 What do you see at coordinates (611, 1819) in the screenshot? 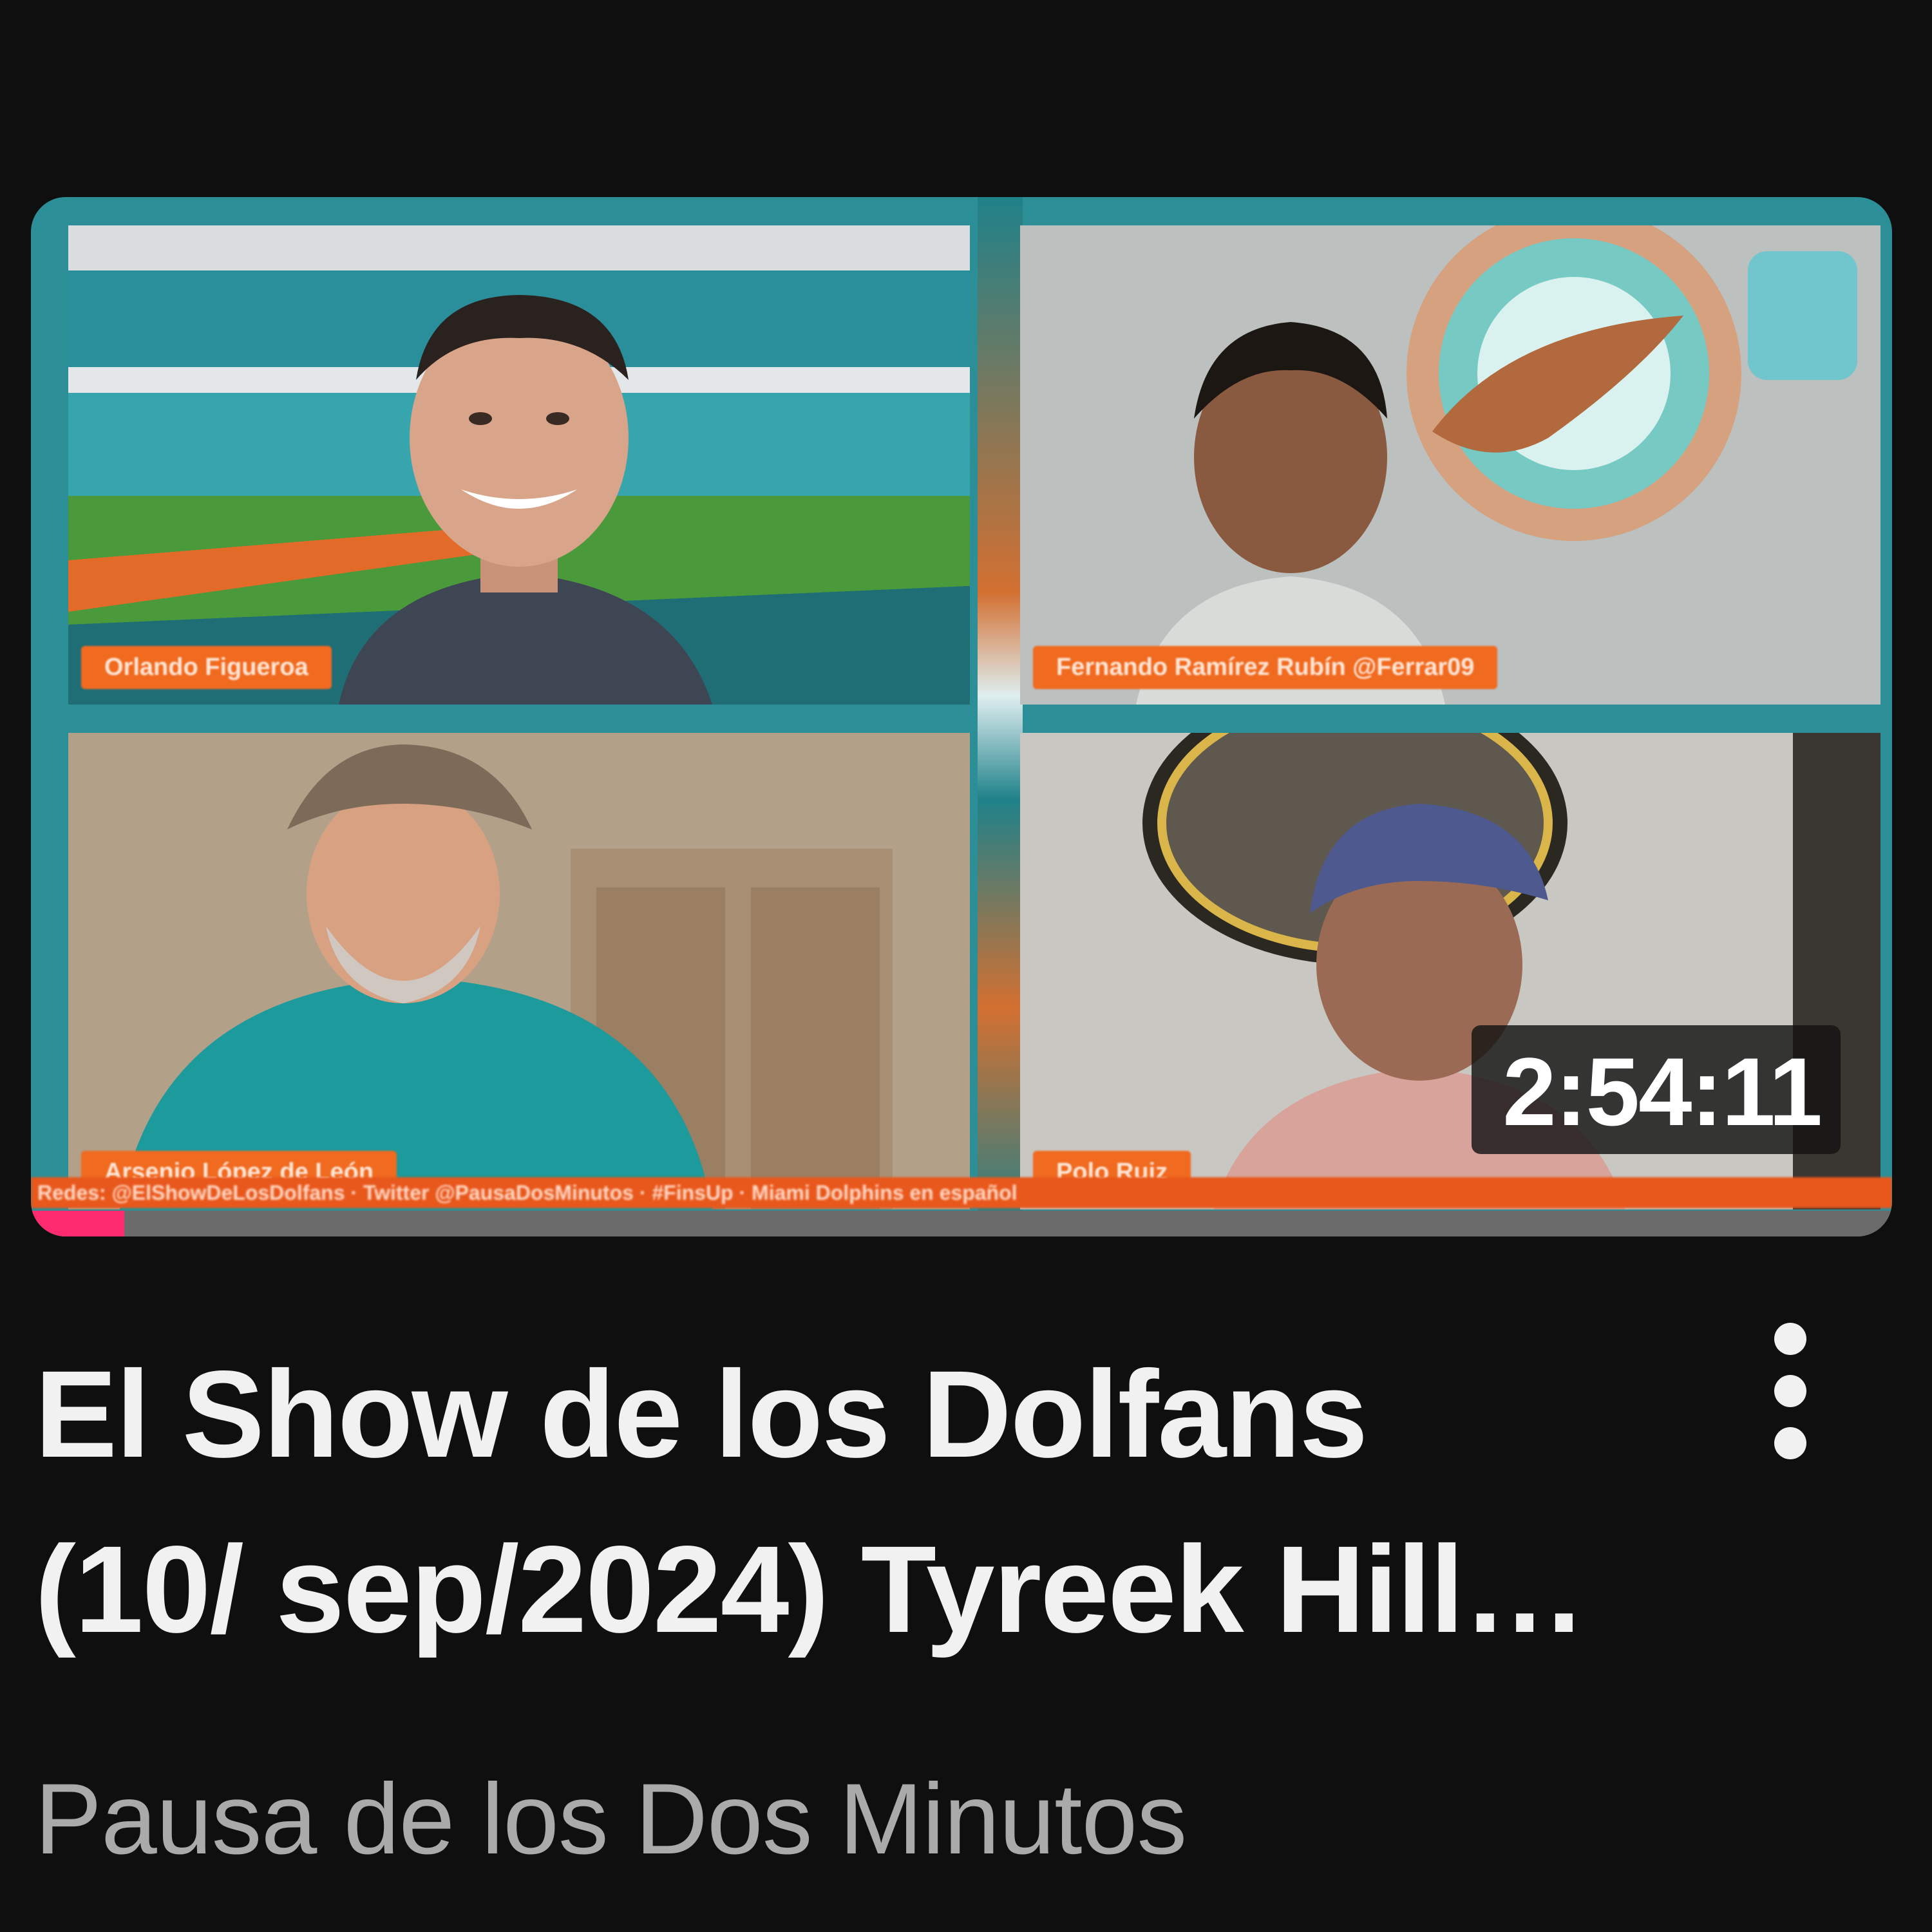
I see `channel-name: Pausa de los Dos Minutos` at bounding box center [611, 1819].